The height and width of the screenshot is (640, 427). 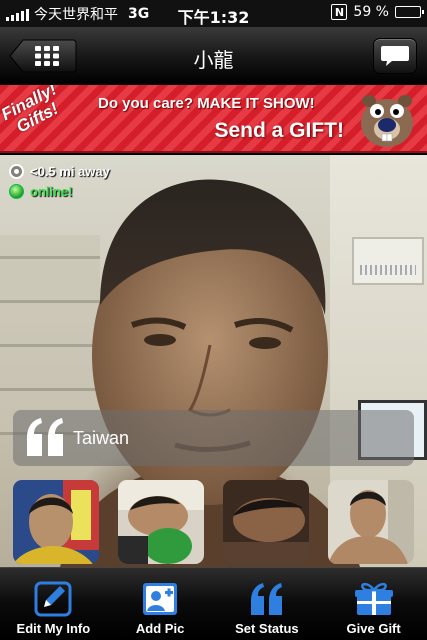 I want to click on tab-label: Set Status, so click(x=267, y=628).